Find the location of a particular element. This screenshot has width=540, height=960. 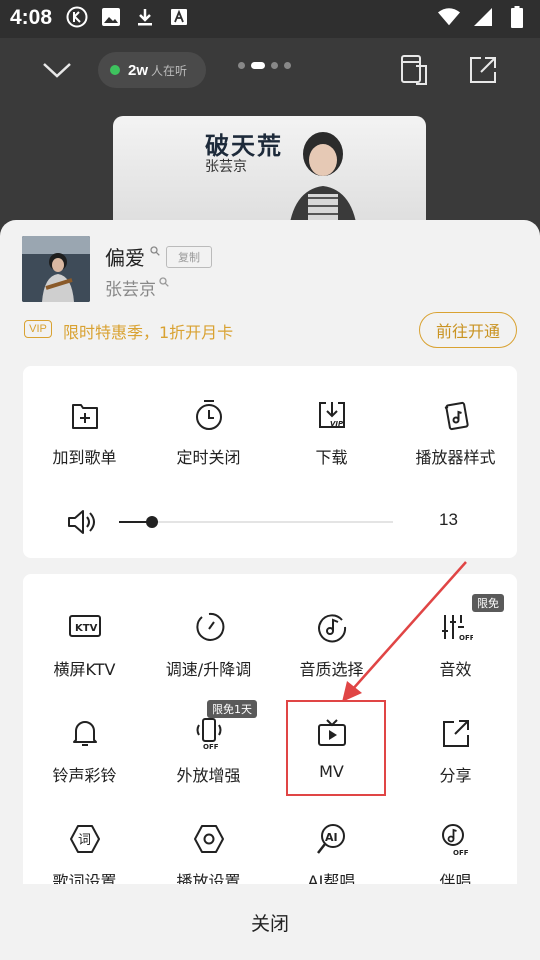

download-icon is located at coordinates (145, 17).